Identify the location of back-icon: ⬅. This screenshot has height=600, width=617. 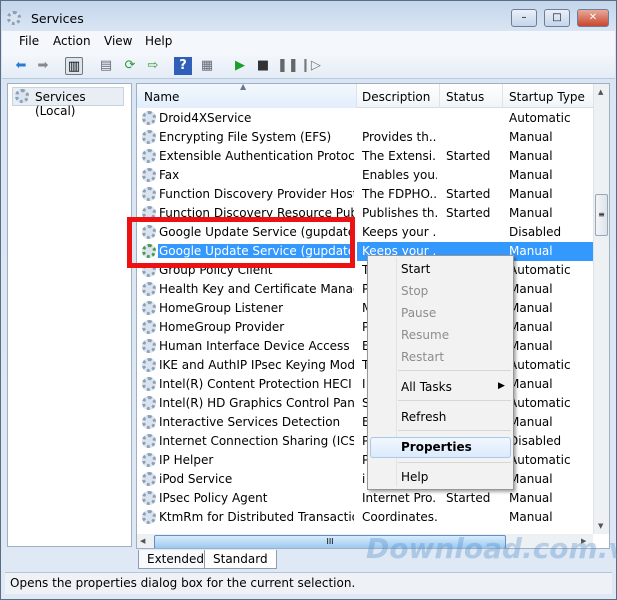
(21, 66).